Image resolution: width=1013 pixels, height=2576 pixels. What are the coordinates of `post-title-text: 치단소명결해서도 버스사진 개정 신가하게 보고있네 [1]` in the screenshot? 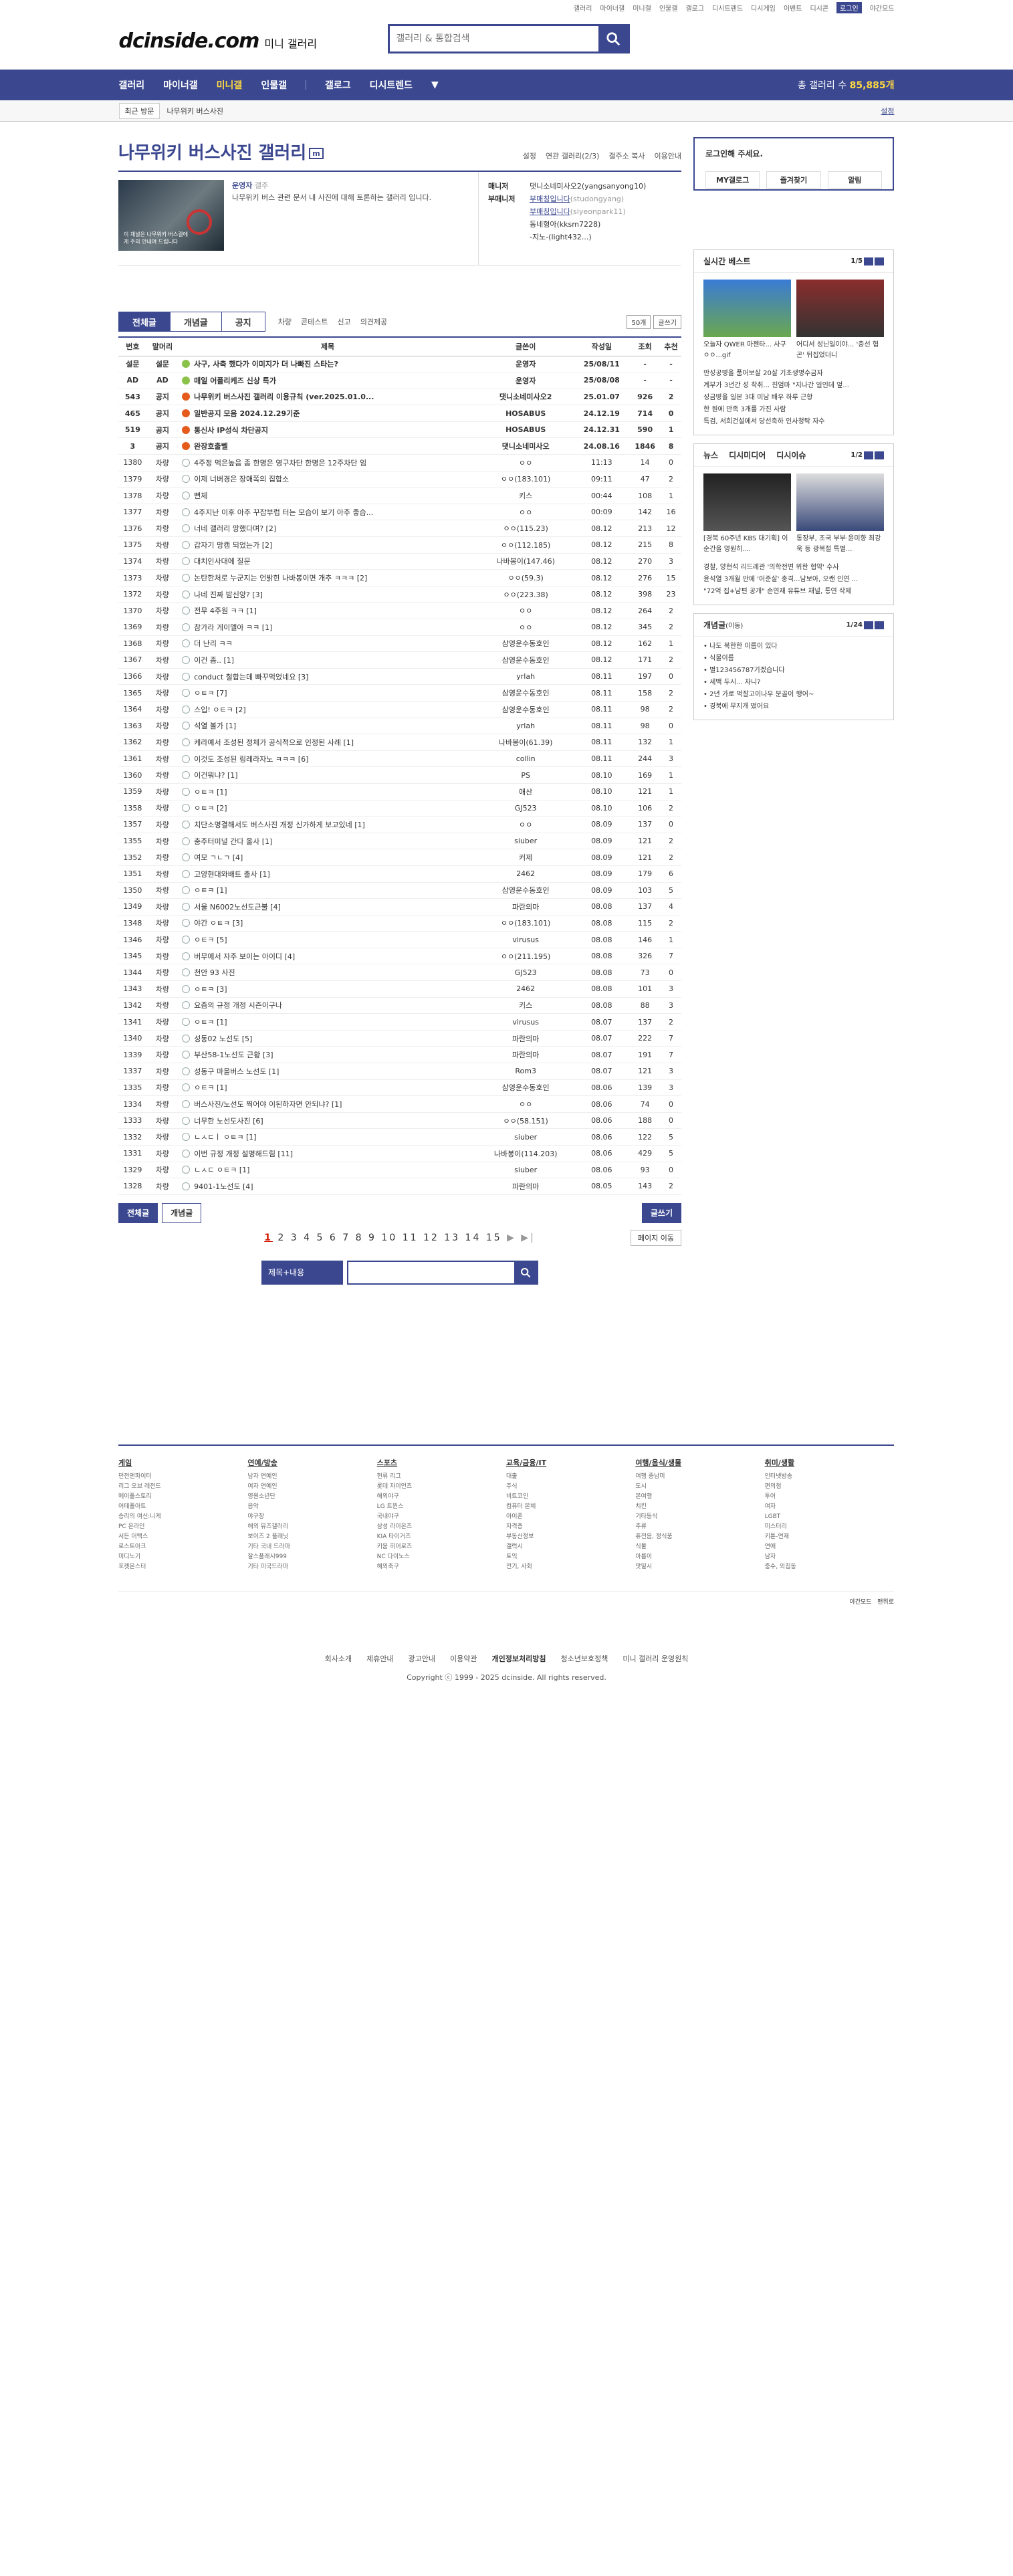 It's located at (279, 825).